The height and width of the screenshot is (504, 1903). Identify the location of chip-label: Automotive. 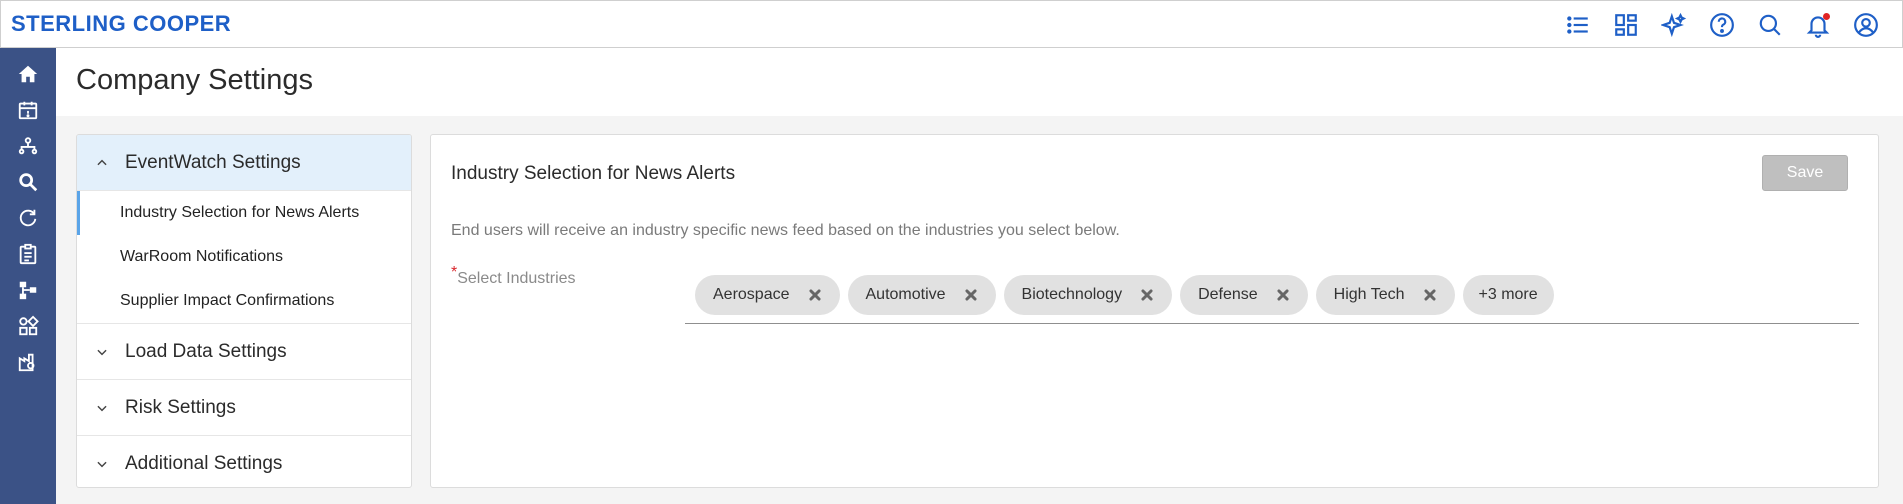
(905, 294).